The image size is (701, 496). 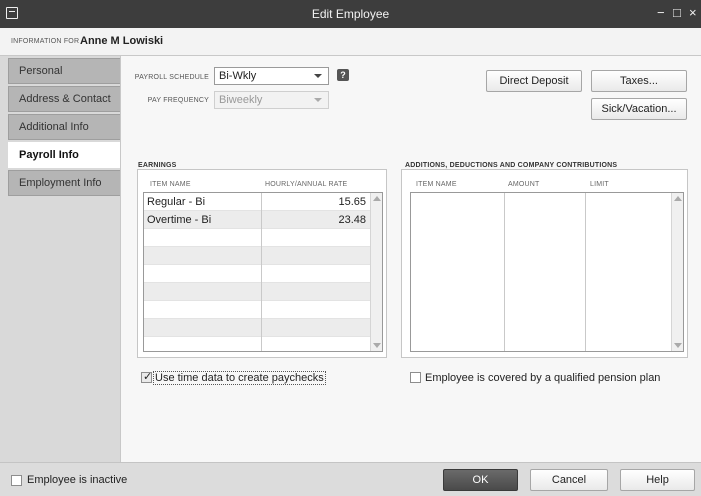 What do you see at coordinates (157, 165) in the screenshot?
I see `earnings-title: EARNINGS` at bounding box center [157, 165].